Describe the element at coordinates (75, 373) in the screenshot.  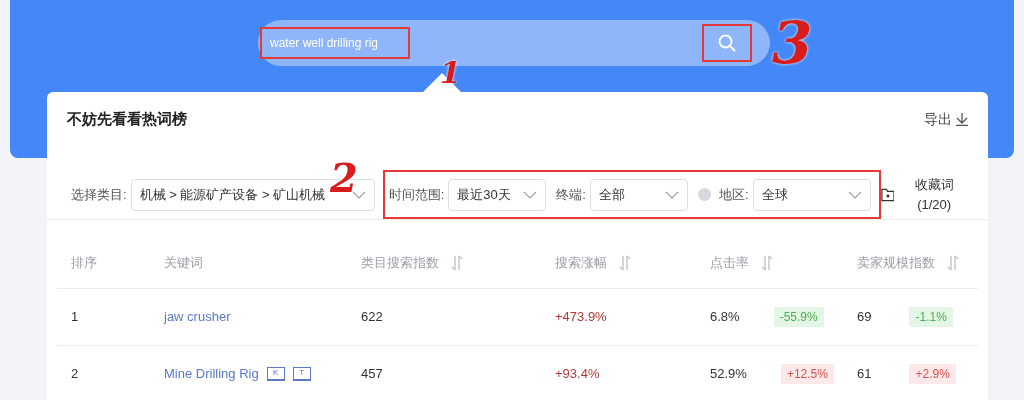
I see `rank-cell-text: 2` at that location.